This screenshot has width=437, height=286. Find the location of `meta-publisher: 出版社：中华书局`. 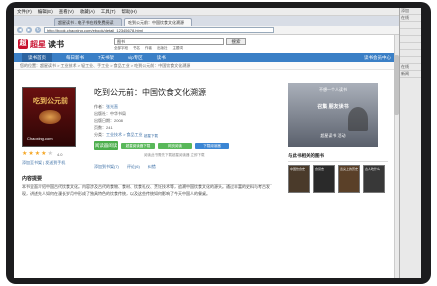

meta-publisher: 出版社：中华书局 is located at coordinates (179, 113).